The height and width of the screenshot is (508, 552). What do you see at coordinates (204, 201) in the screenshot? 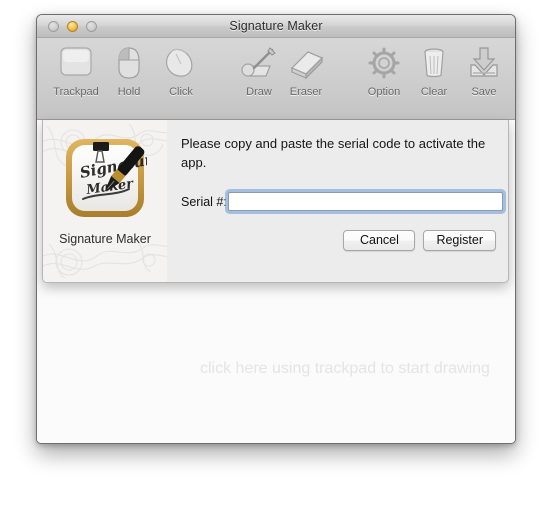
I see `serial-label: Serial #:` at bounding box center [204, 201].